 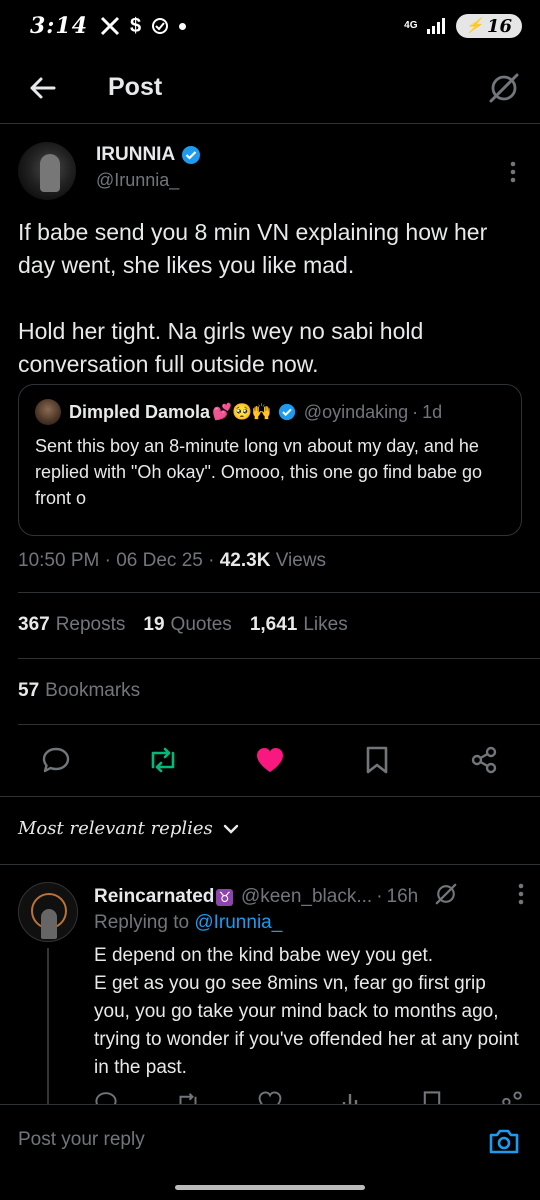 What do you see at coordinates (238, 922) in the screenshot?
I see `replying-to-handle: @Irunnia_` at bounding box center [238, 922].